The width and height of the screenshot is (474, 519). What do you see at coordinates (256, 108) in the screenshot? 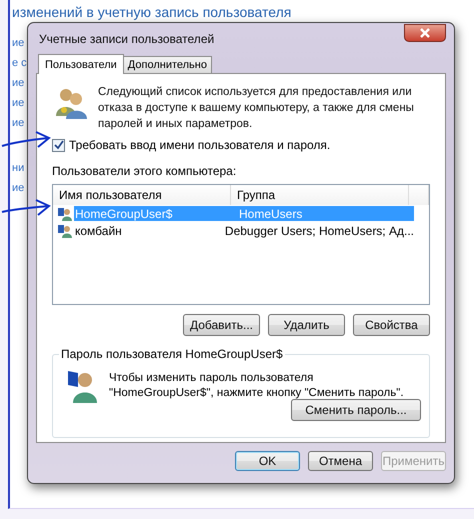
I see `description-text: Следующий список используется для предоставления или отказа в доступе к вашему компьютеру, а также для смены паролей и иных параметров.` at bounding box center [256, 108].